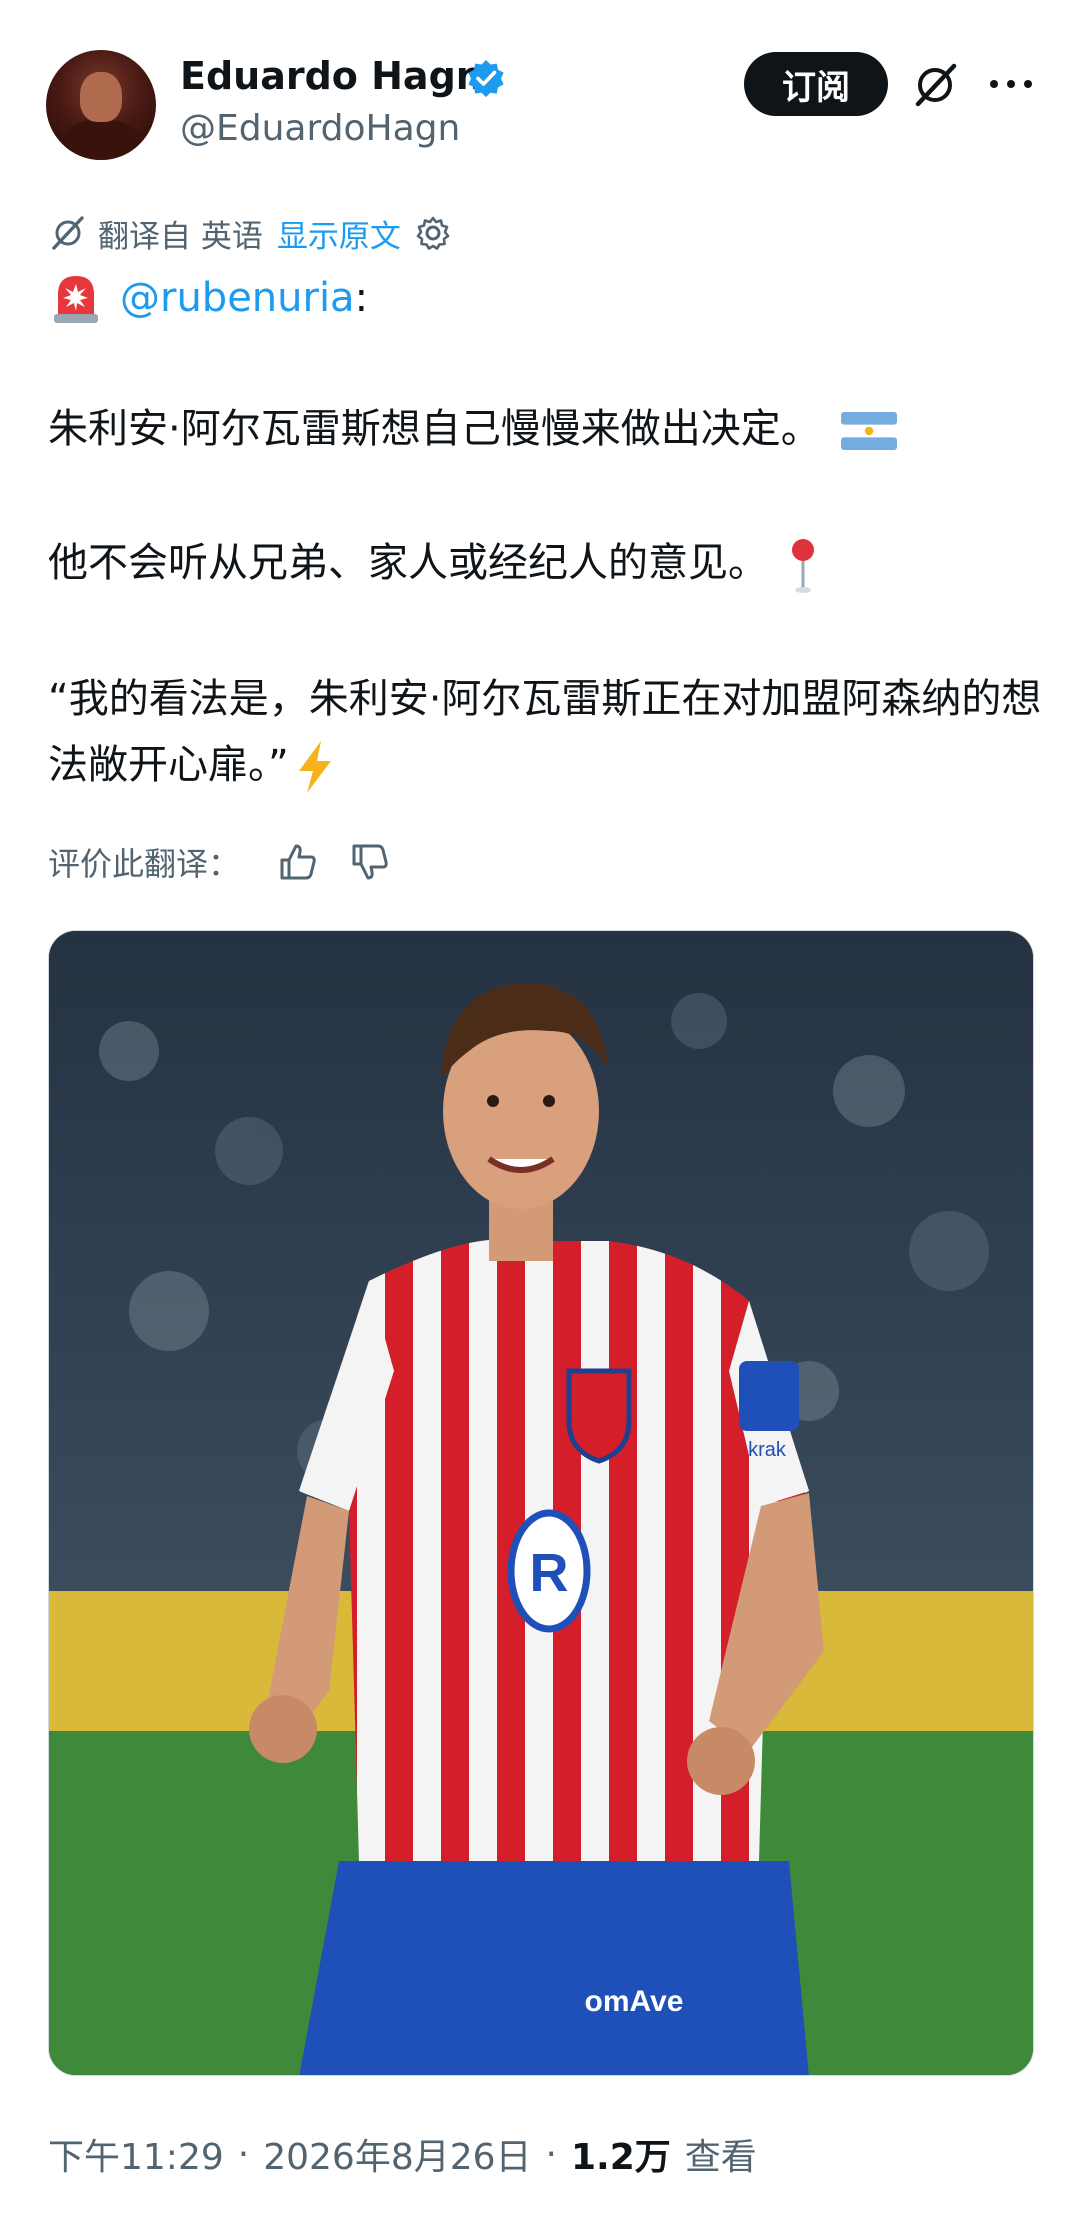 This screenshot has width=1080, height=2222. I want to click on translate-icon, so click(68, 233).